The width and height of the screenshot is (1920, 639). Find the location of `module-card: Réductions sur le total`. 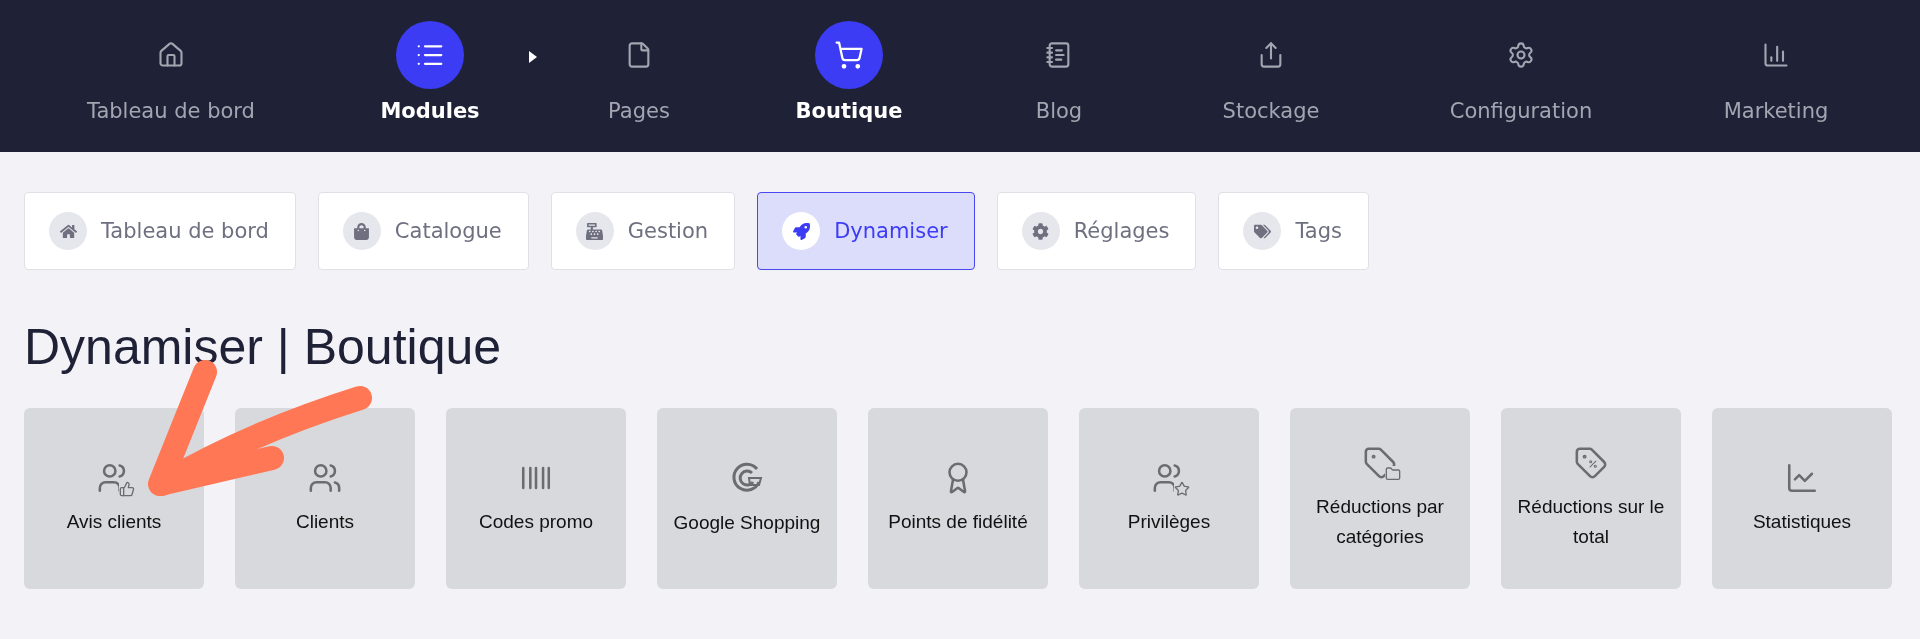

module-card: Réductions sur le total is located at coordinates (1591, 498).